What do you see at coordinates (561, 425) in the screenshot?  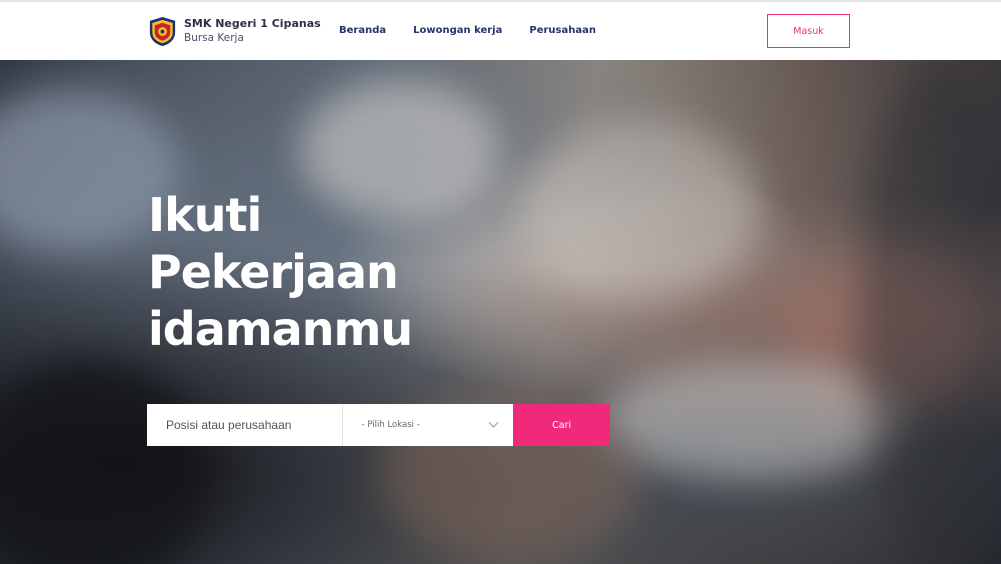 I see `search-button: Cari` at bounding box center [561, 425].